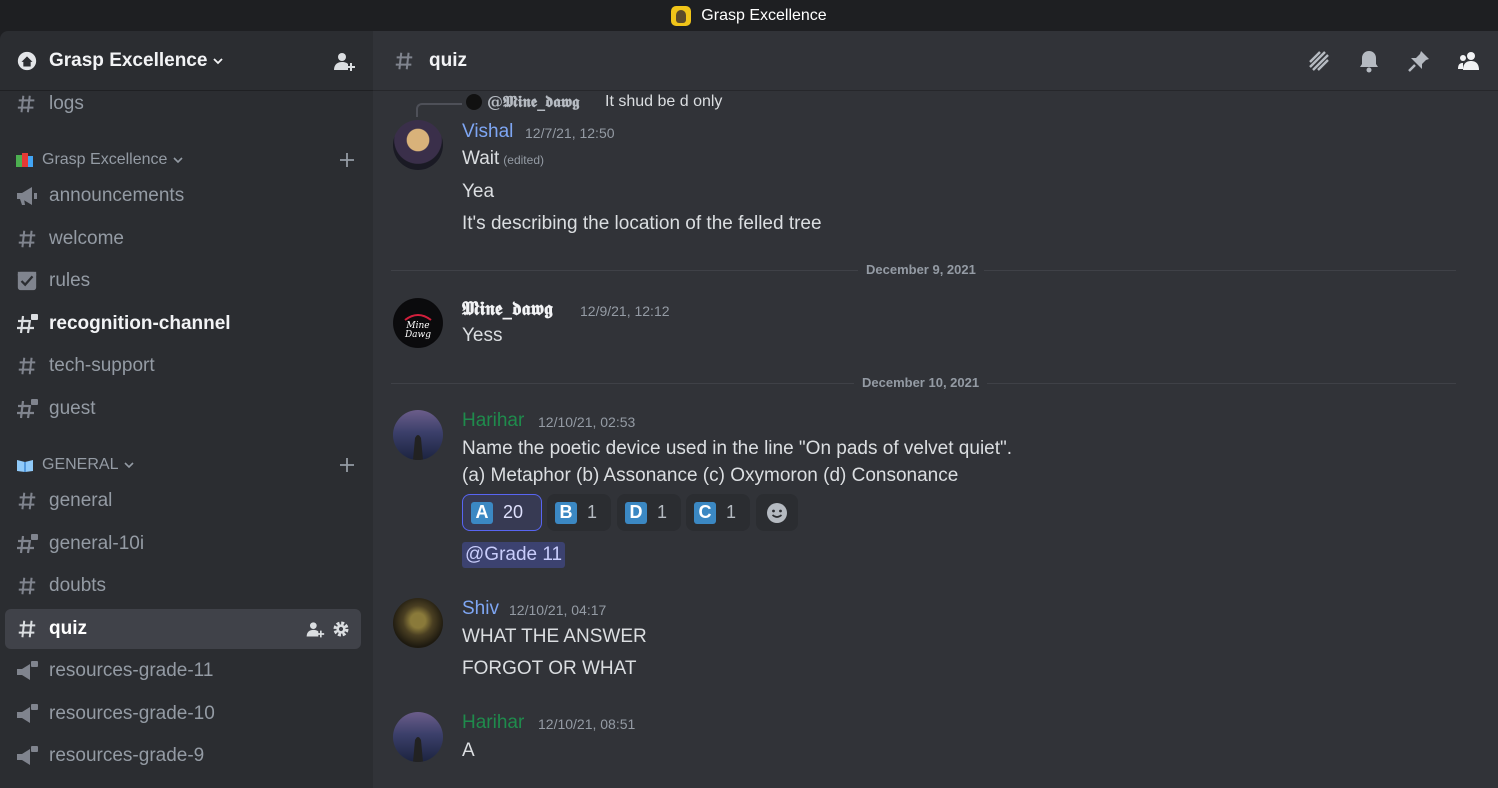  Describe the element at coordinates (663, 102) in the screenshot. I see `reply-preview-text: It shud be d only` at that location.